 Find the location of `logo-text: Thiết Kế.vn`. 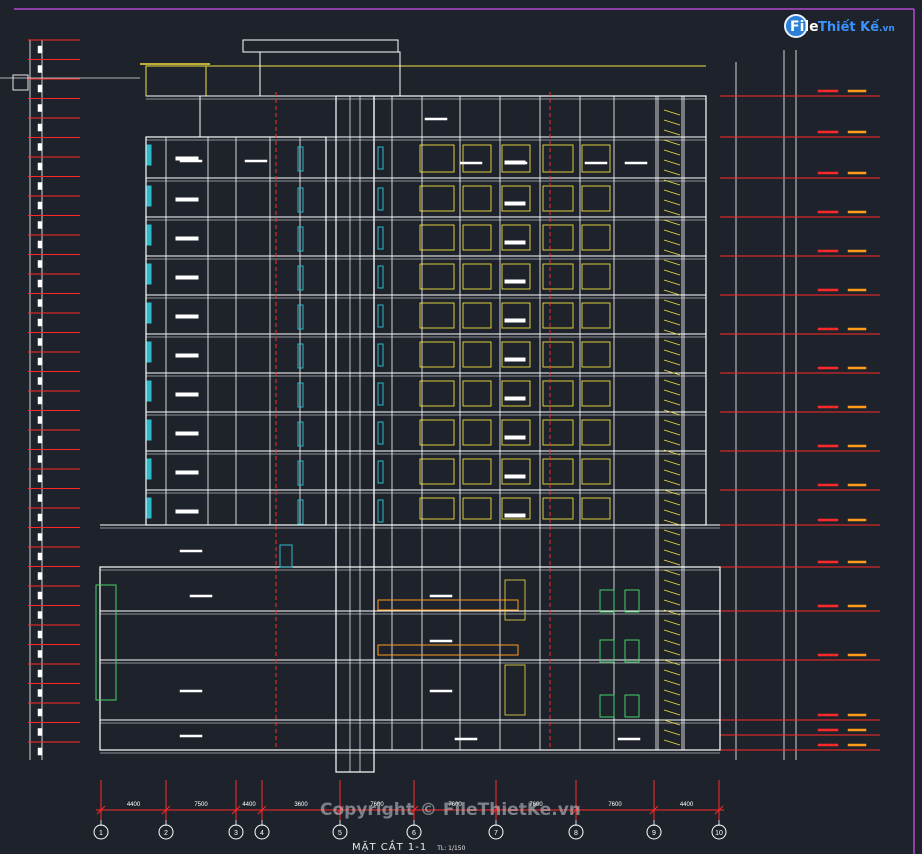

logo-text: Thiết Kế.vn is located at coordinates (856, 27).